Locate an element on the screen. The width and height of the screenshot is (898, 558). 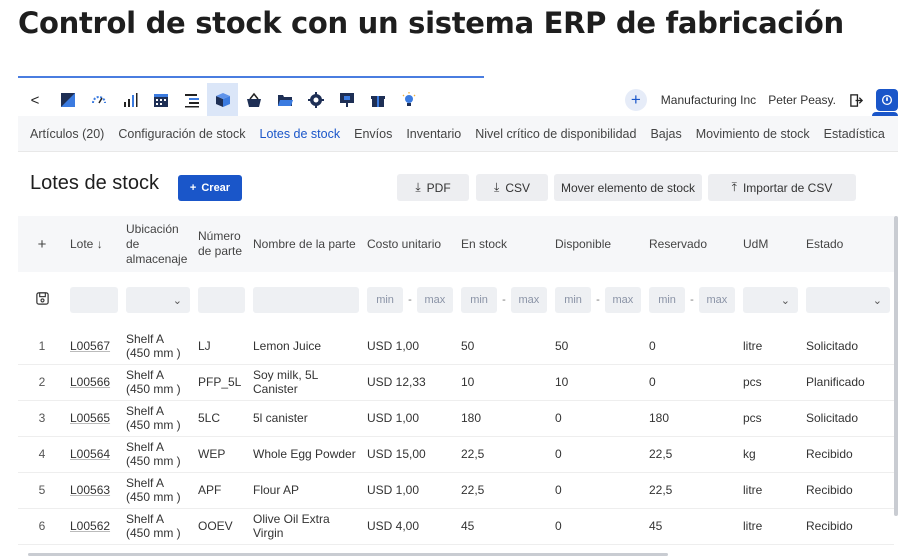
bar-chart-icon is located at coordinates (129, 100).